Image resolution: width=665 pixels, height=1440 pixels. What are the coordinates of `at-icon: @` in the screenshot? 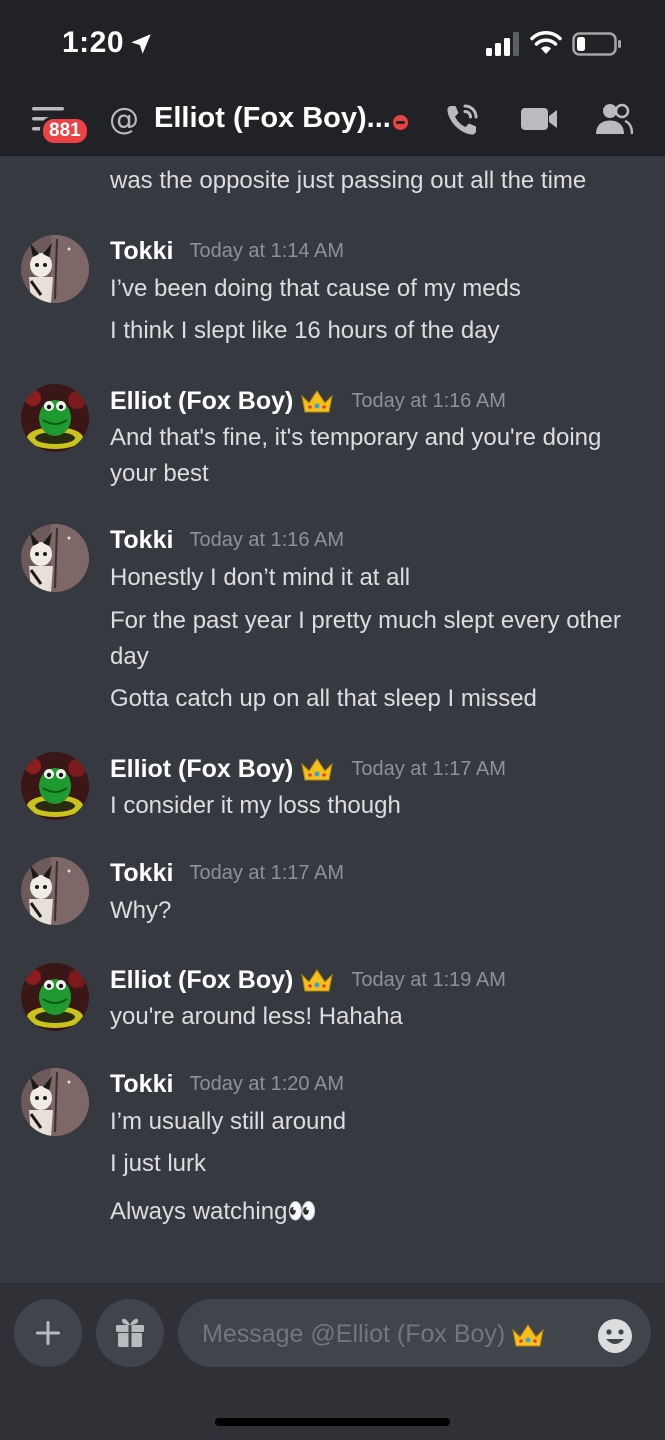 It's located at (124, 119).